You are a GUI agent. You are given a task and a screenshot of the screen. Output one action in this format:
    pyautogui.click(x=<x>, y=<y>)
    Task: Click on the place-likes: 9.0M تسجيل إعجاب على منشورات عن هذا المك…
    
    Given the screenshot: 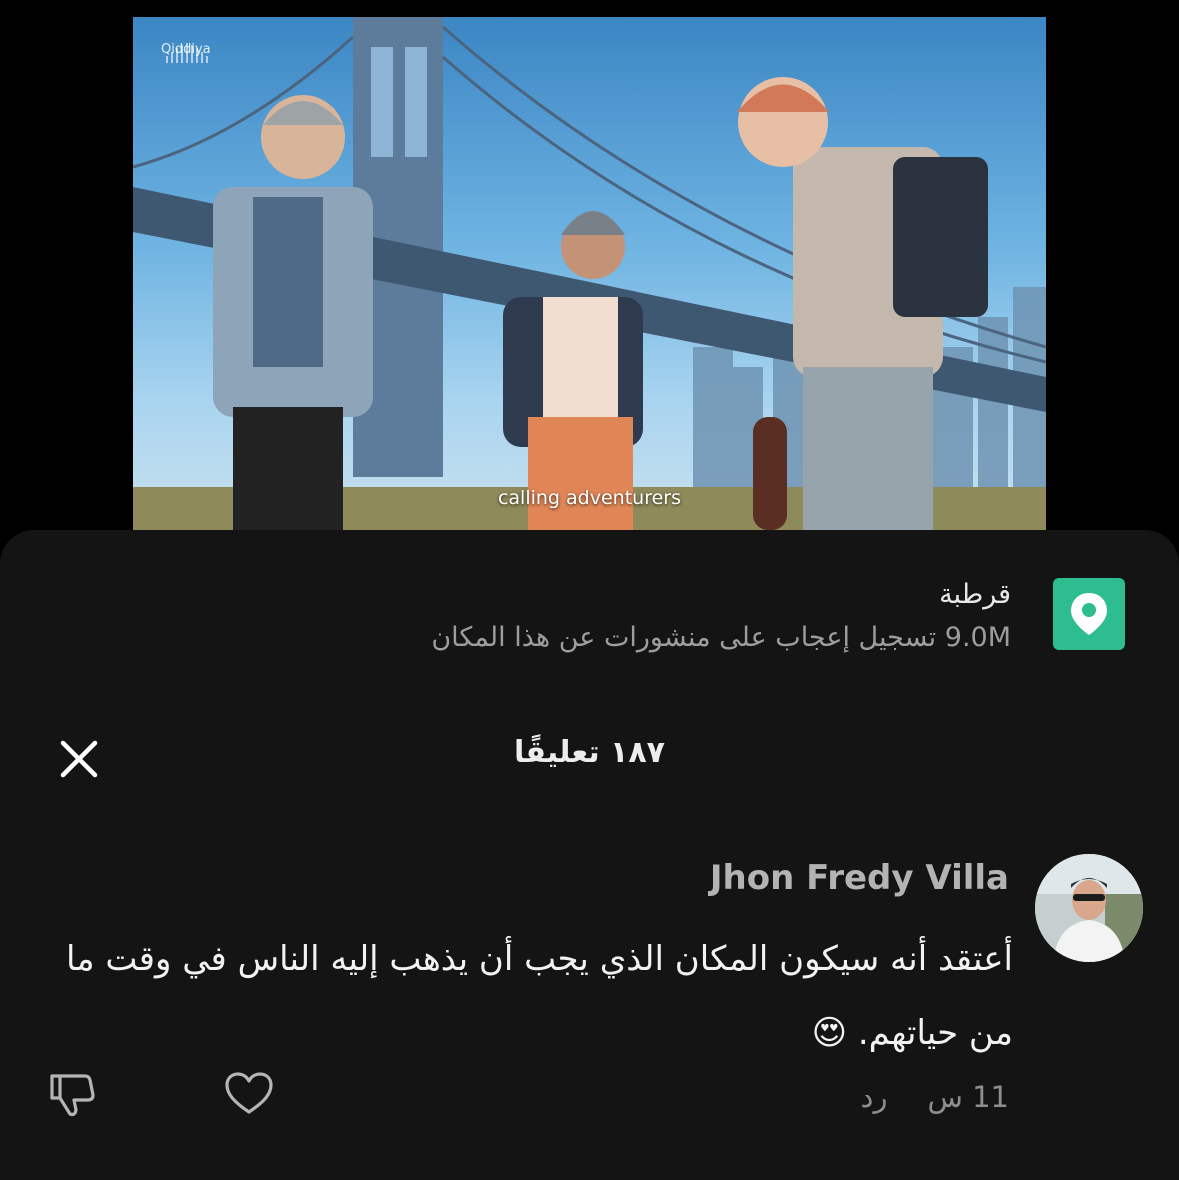 What is the action you would take?
    pyautogui.click(x=721, y=638)
    